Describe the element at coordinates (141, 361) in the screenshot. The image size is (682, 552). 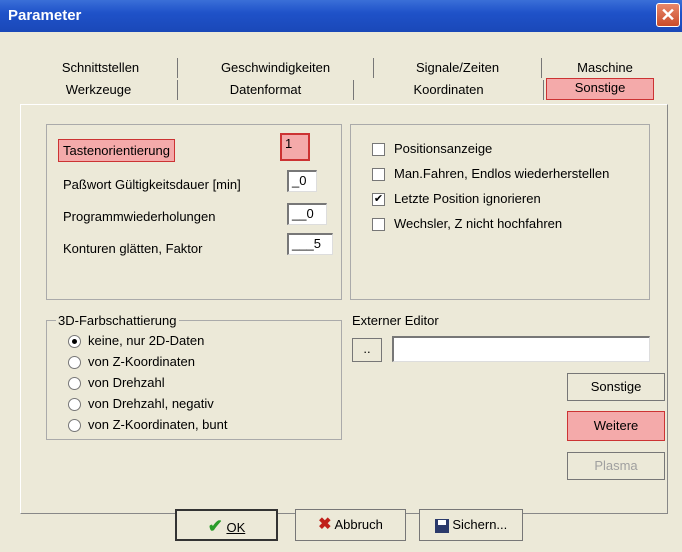
I see `radio-z-koordinaten-label: von Z-Koordinaten` at that location.